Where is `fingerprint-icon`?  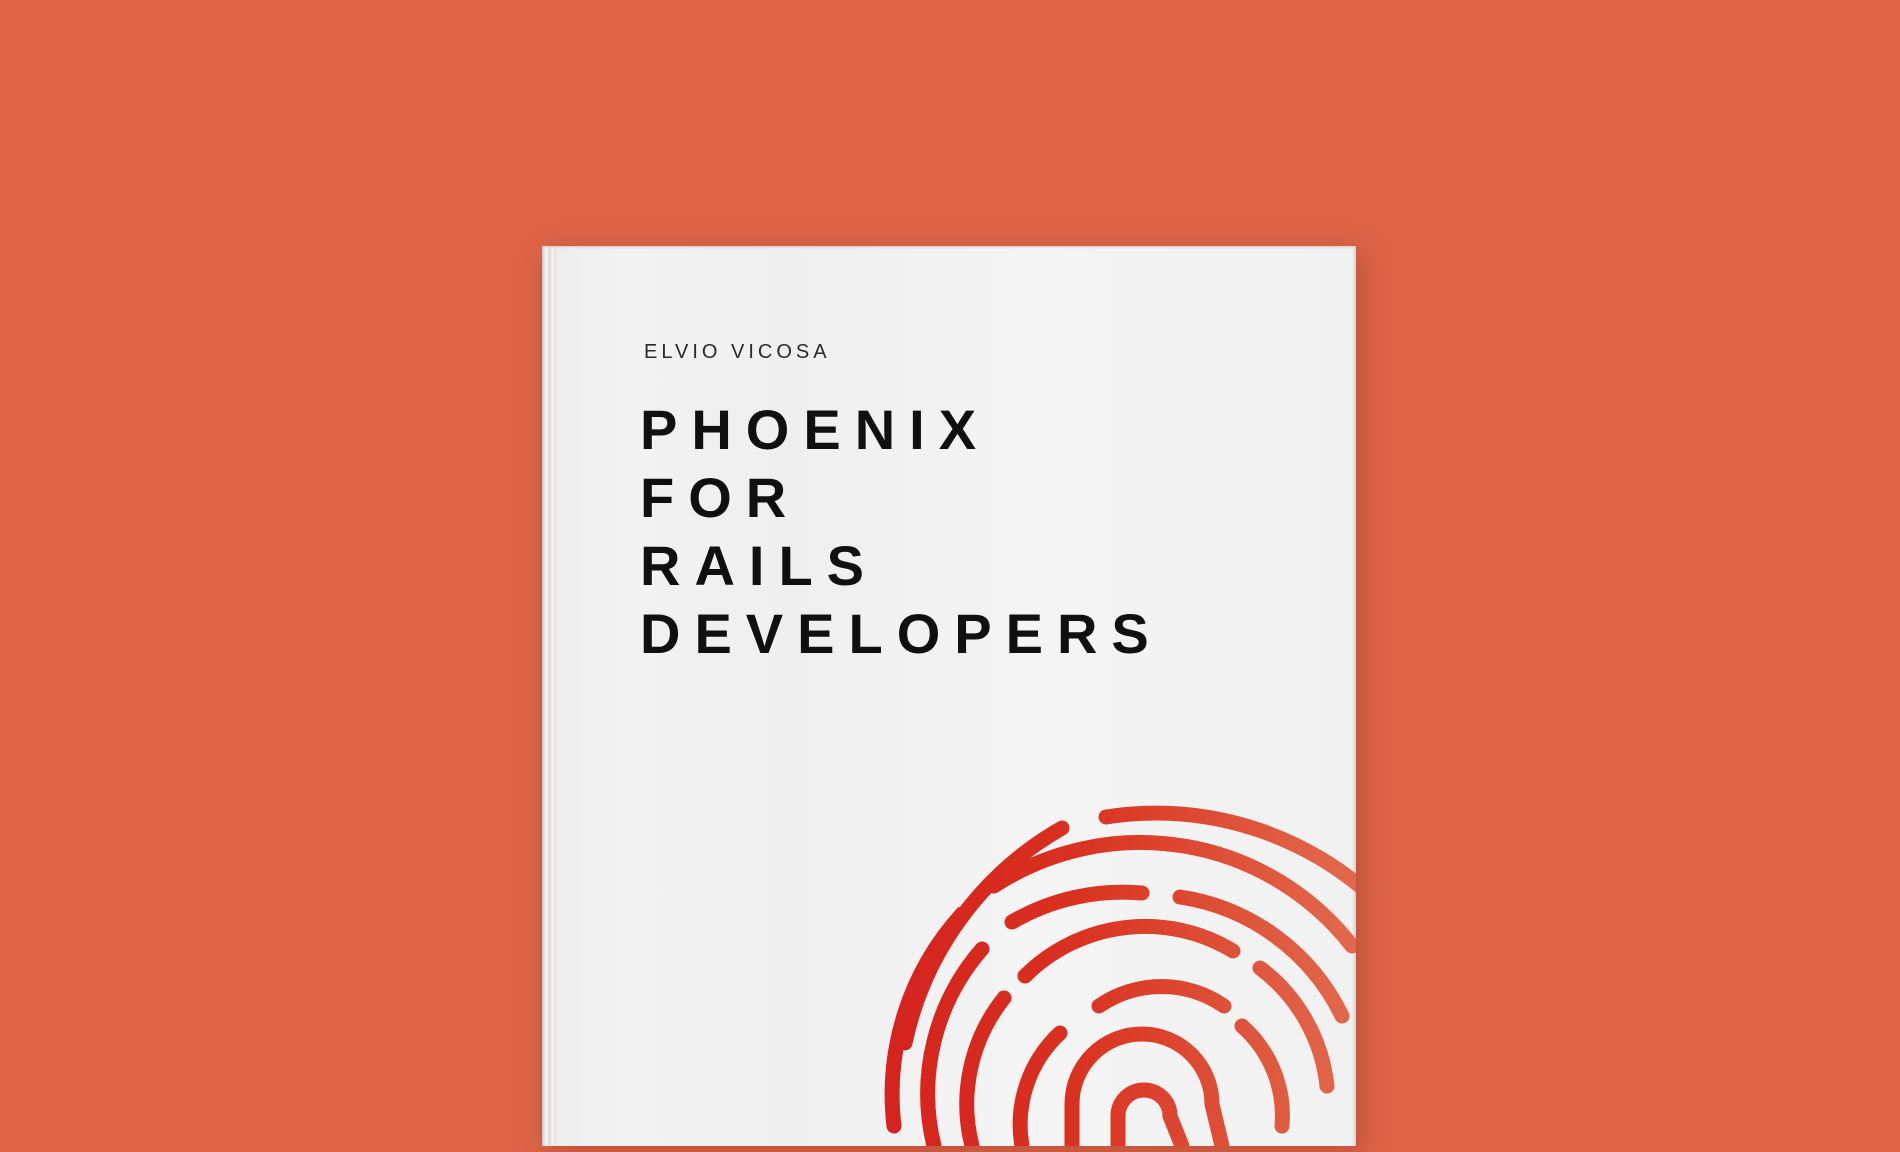 fingerprint-icon is located at coordinates (1120, 975).